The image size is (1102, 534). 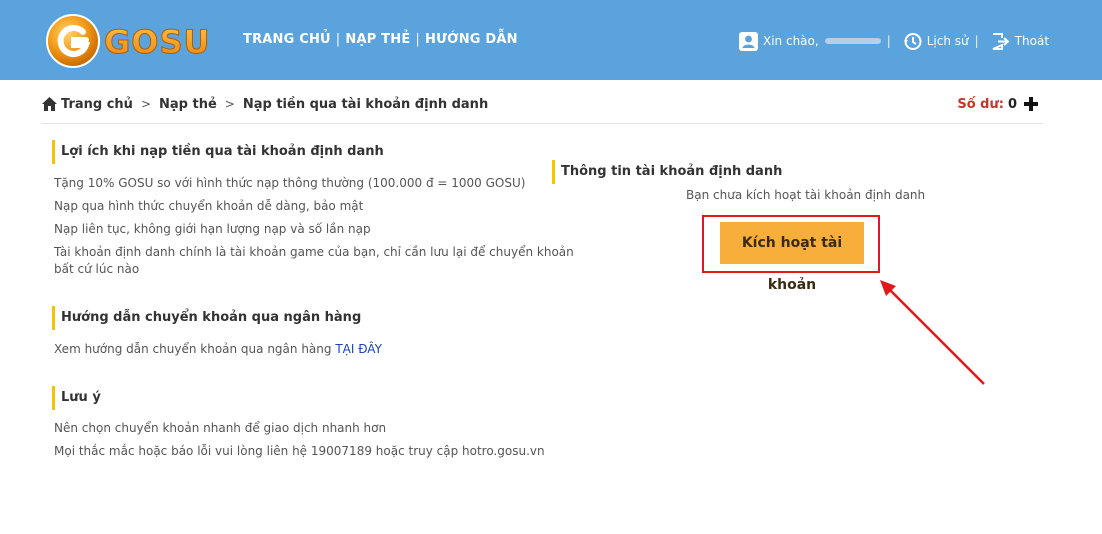 What do you see at coordinates (667, 172) in the screenshot?
I see `account-info-title: Thông tin tài khoản định danh` at bounding box center [667, 172].